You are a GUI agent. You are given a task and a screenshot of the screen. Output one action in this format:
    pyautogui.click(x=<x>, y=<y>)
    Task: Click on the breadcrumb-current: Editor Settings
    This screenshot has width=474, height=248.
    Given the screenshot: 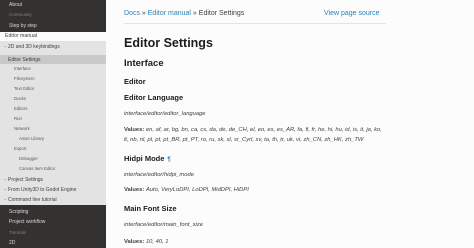 What is the action you would take?
    pyautogui.click(x=221, y=13)
    